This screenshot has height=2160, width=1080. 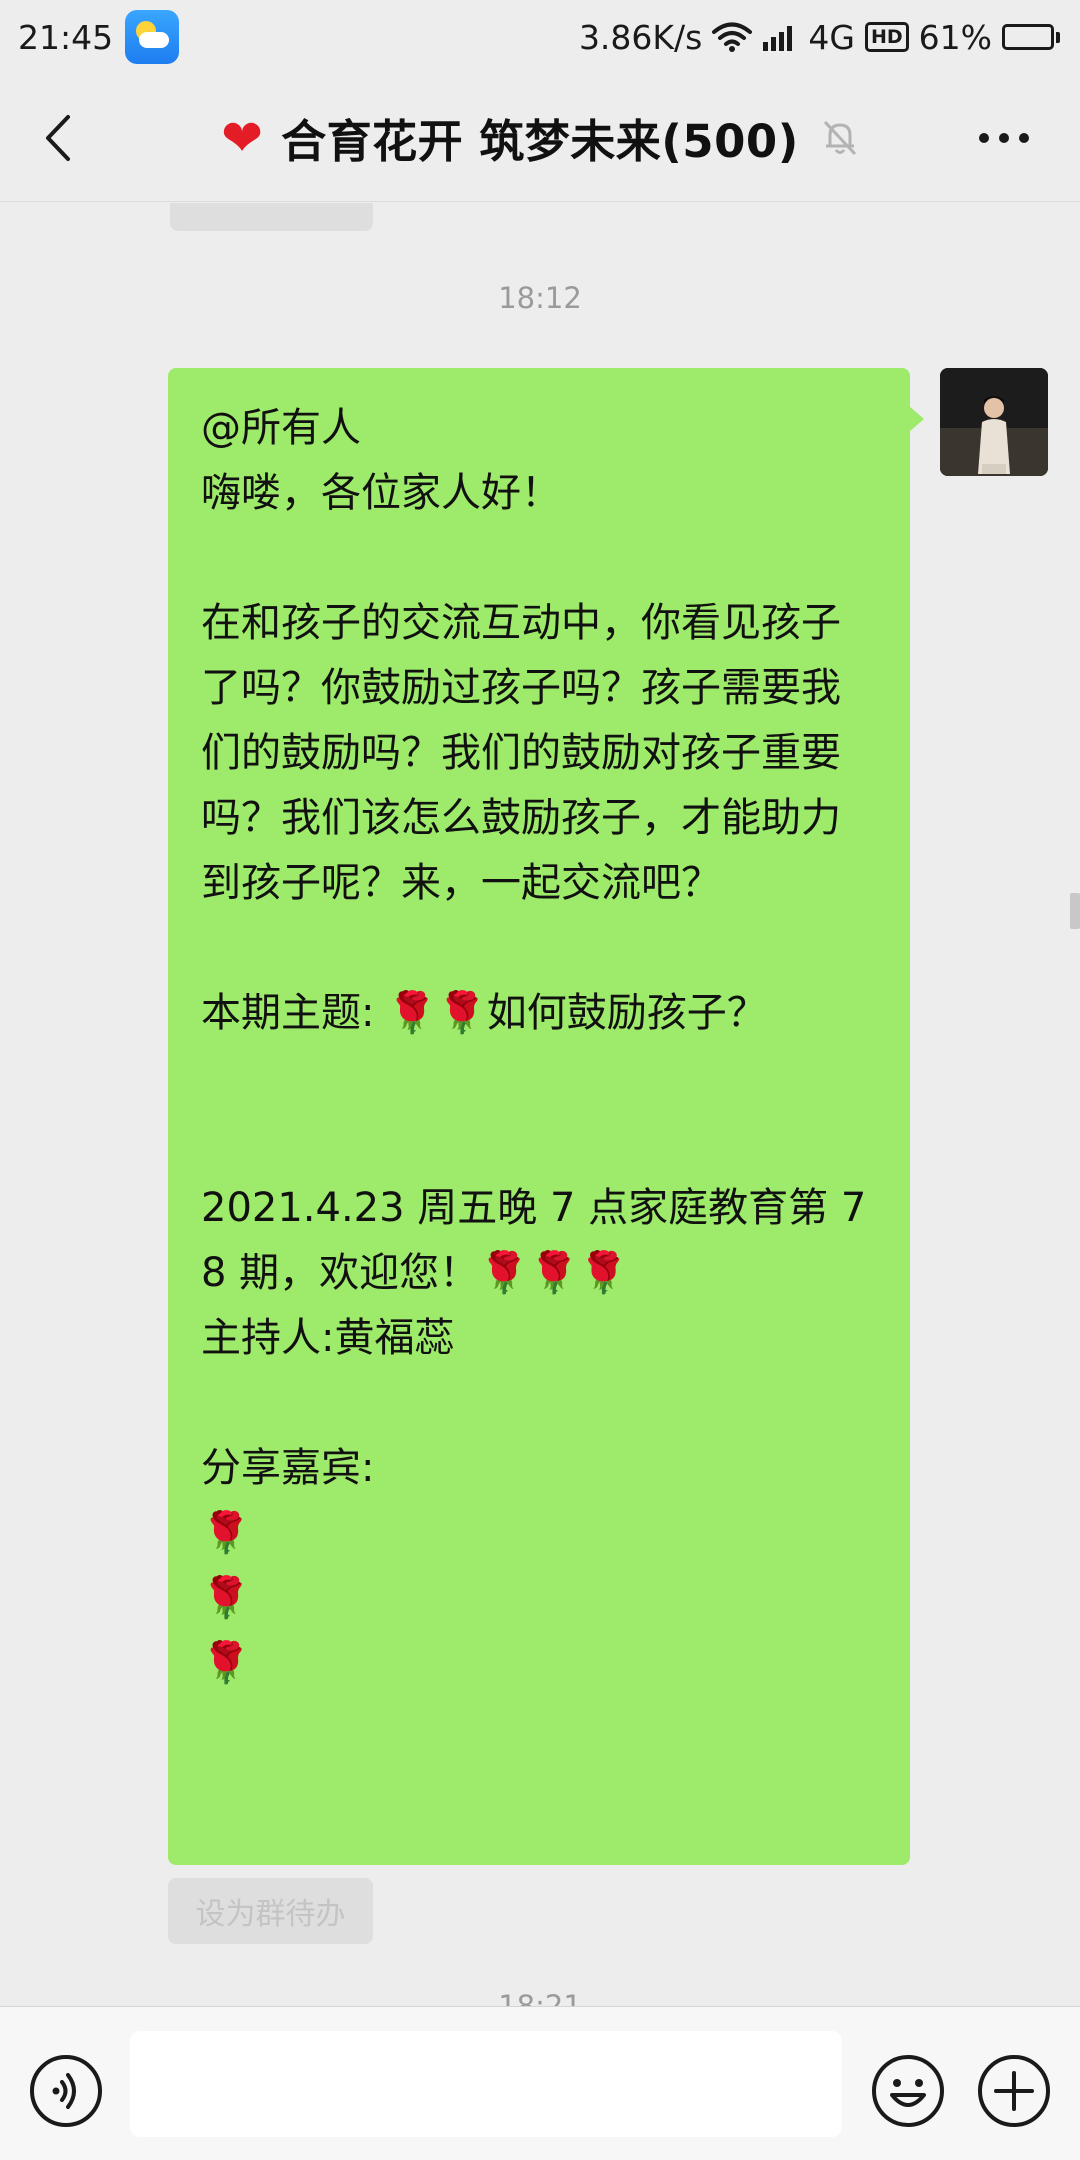 I want to click on net-speed: 3.86K/s, so click(x=640, y=37).